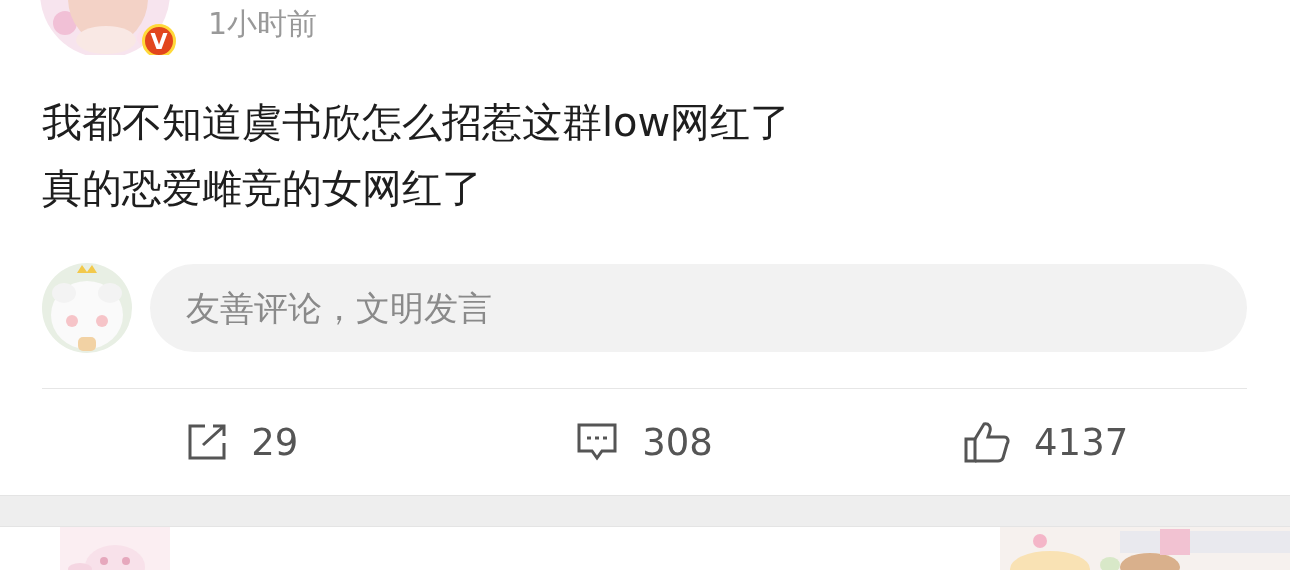 This screenshot has height=570, width=1290. Describe the element at coordinates (417, 122) in the screenshot. I see `post-text: 我都不知道虞书欣怎么招惹这群low网红了` at that location.